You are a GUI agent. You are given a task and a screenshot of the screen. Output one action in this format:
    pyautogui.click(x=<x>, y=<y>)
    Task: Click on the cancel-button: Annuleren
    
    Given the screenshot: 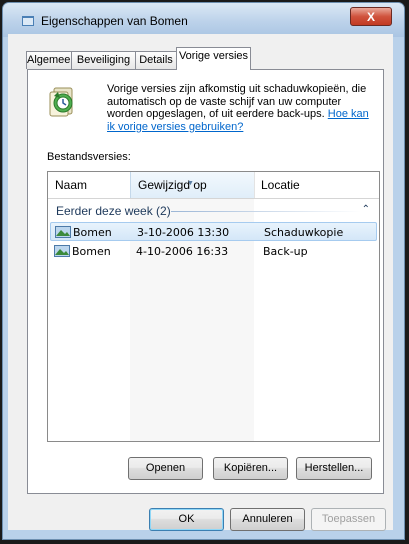 What is the action you would take?
    pyautogui.click(x=267, y=519)
    